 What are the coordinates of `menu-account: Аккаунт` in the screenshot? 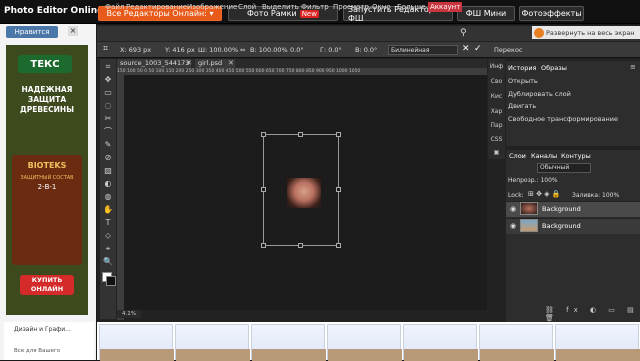 It's located at (445, 7).